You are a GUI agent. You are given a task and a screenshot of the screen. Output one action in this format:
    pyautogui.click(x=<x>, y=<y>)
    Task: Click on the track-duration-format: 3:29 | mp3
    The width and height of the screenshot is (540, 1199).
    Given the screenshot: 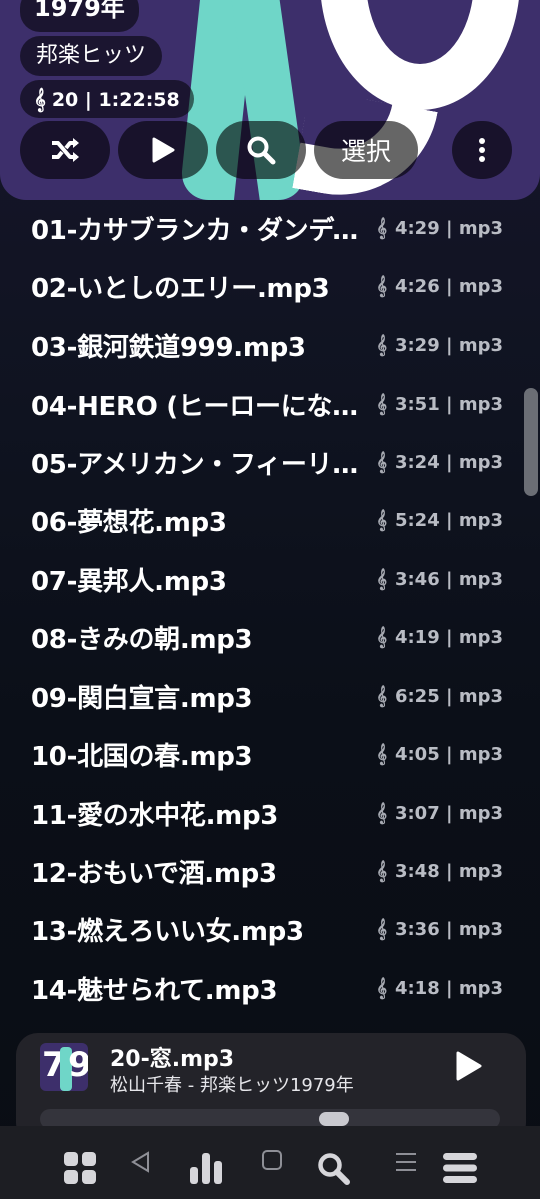 What is the action you would take?
    pyautogui.click(x=448, y=345)
    